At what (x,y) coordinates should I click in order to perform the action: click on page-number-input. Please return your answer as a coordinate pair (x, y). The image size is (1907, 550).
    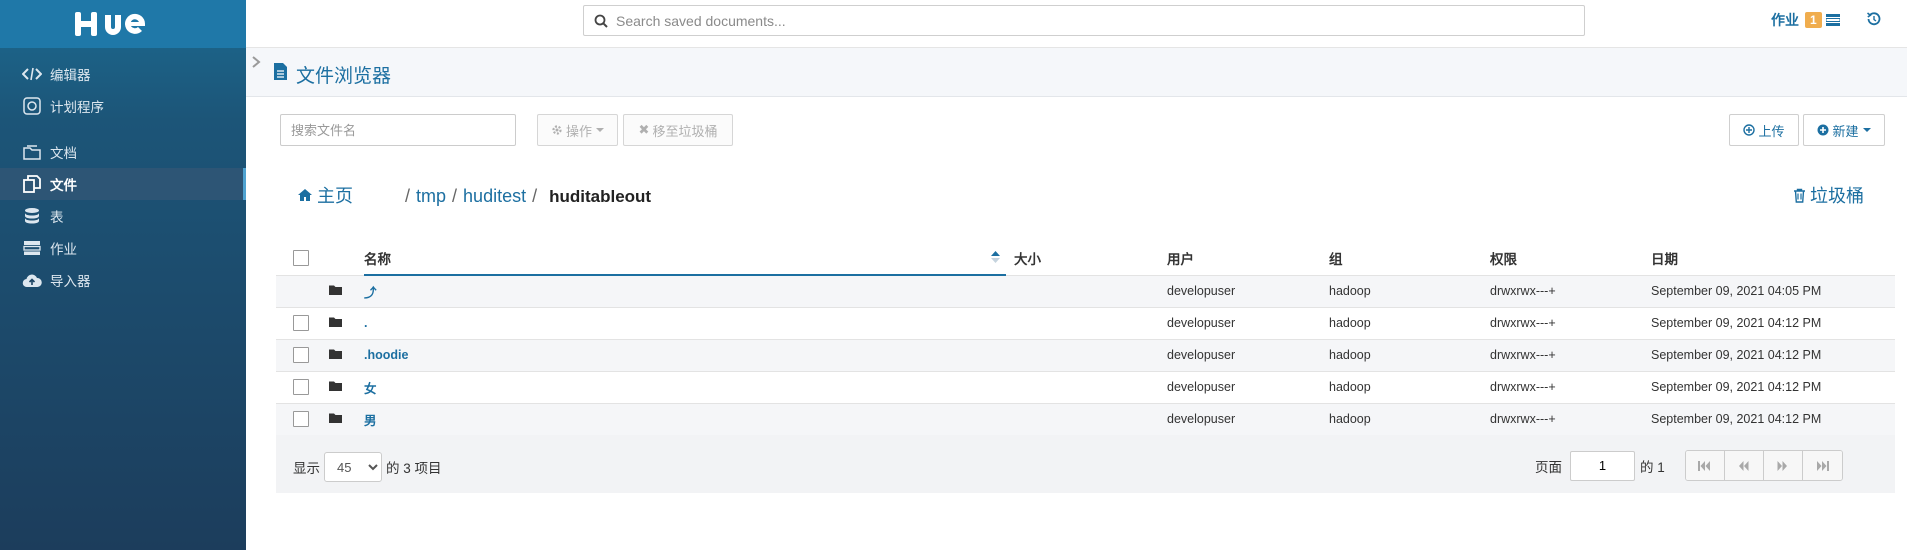
    Looking at the image, I should click on (1602, 465).